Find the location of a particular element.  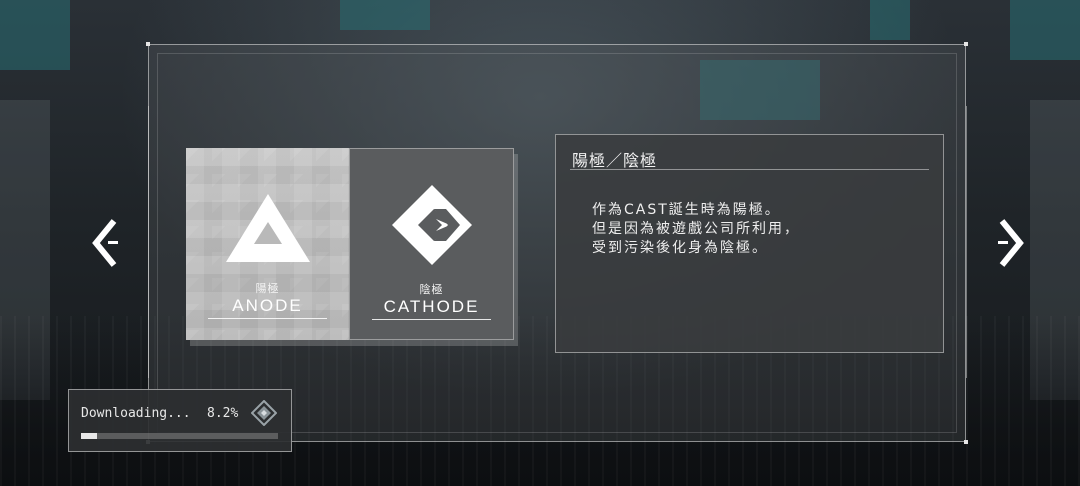

description-line: 但是因為被遊戲公司所利用， is located at coordinates (696, 229).